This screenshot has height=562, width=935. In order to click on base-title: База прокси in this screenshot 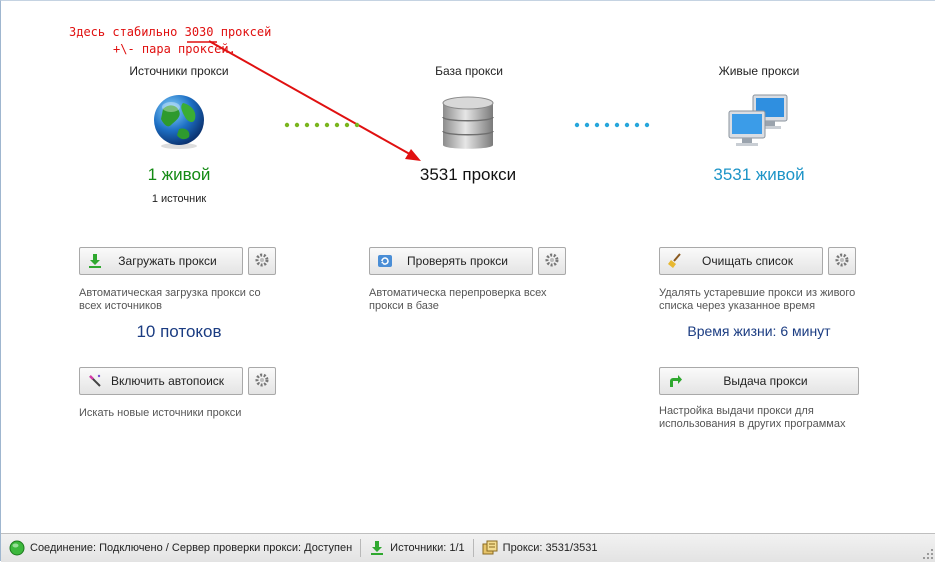, I will do `click(469, 71)`.